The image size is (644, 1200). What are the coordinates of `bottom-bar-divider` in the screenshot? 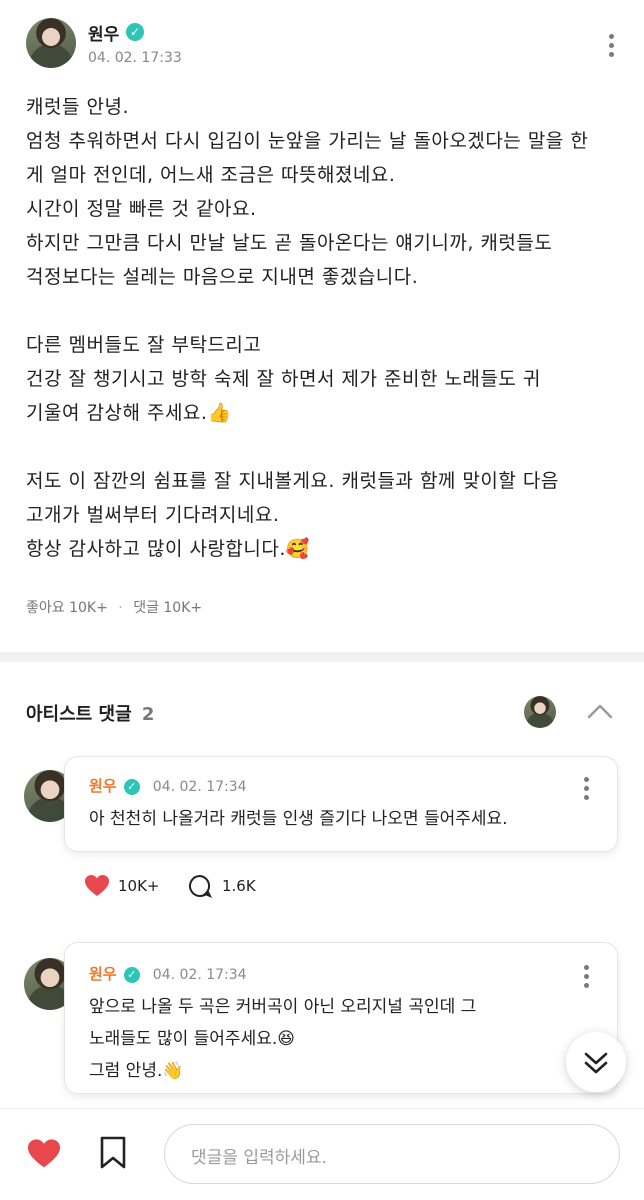 It's located at (322, 1108).